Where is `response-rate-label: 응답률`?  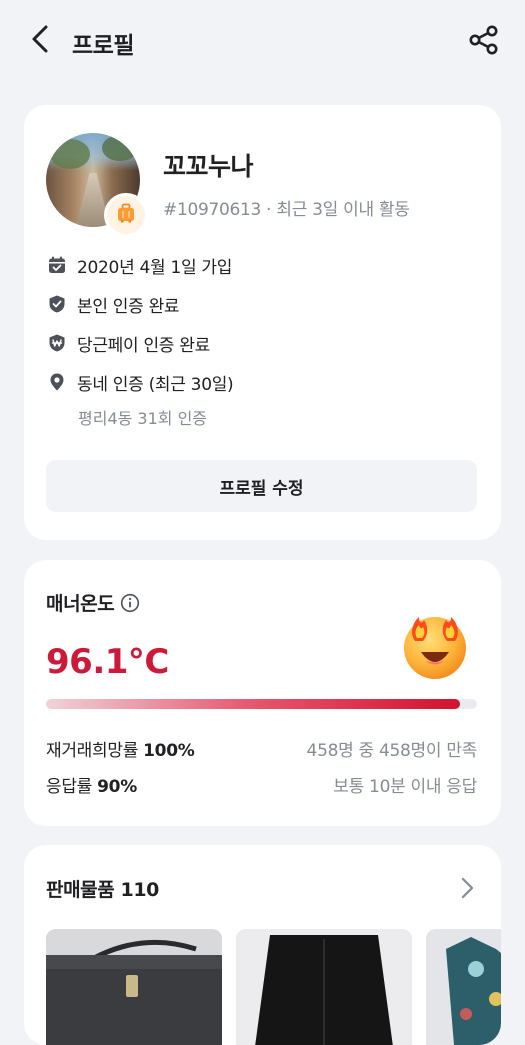
response-rate-label: 응답률 is located at coordinates (69, 787).